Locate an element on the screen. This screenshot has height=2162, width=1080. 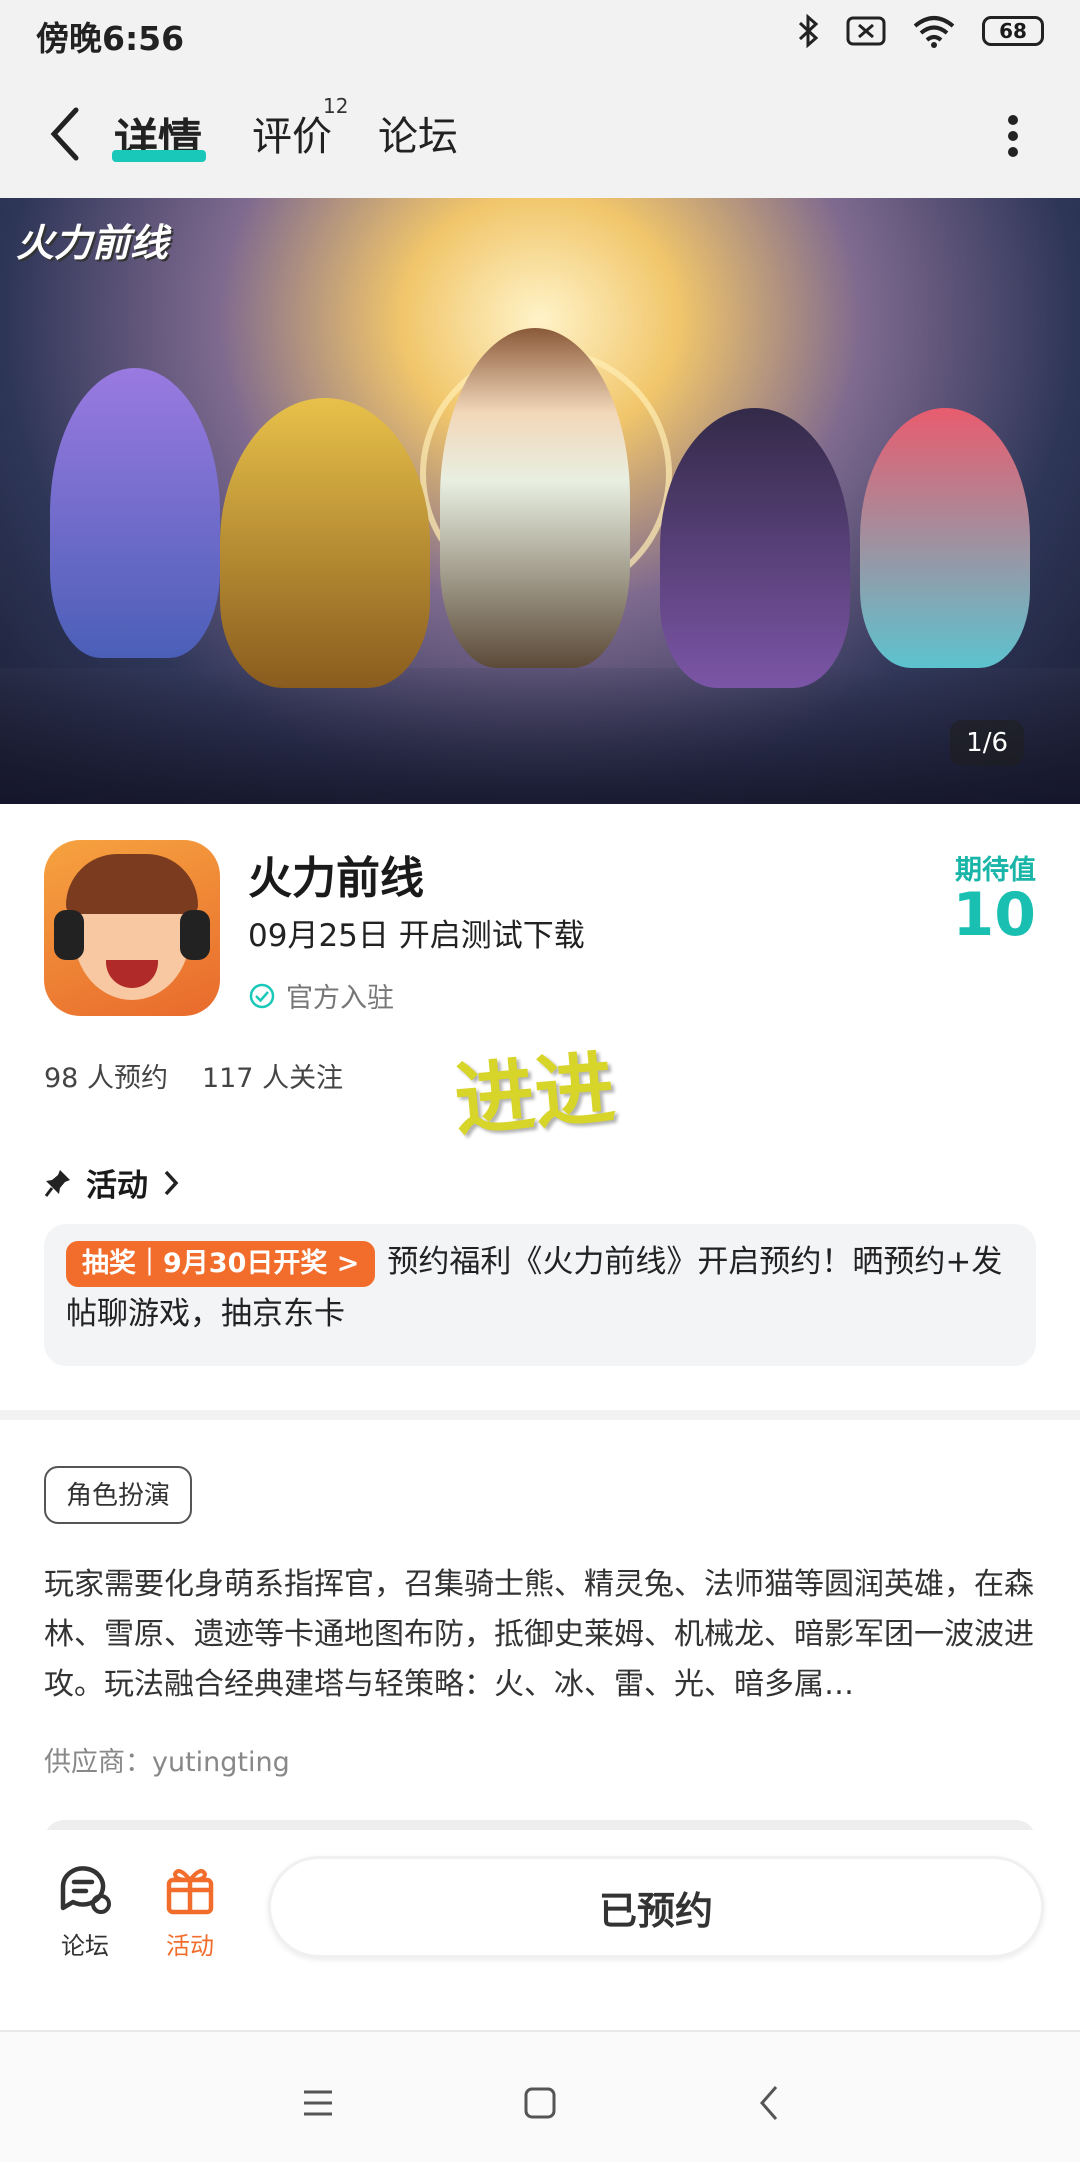
wifi-icon is located at coordinates (934, 32).